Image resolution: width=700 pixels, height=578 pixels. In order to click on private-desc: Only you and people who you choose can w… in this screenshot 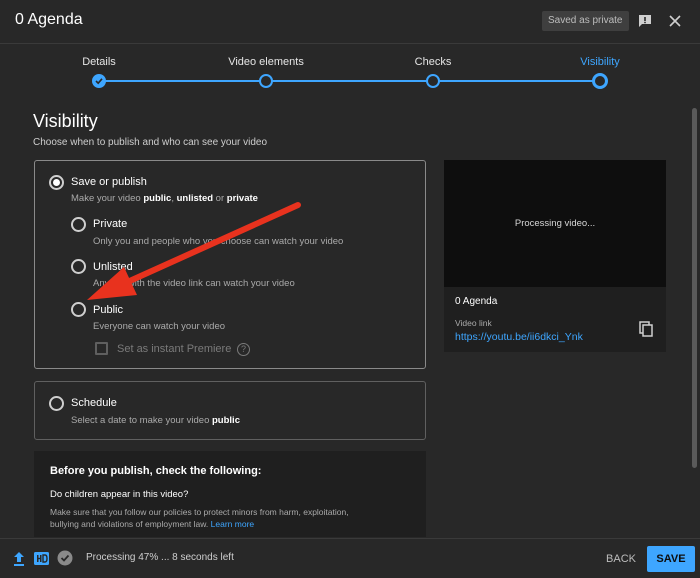, I will do `click(218, 241)`.